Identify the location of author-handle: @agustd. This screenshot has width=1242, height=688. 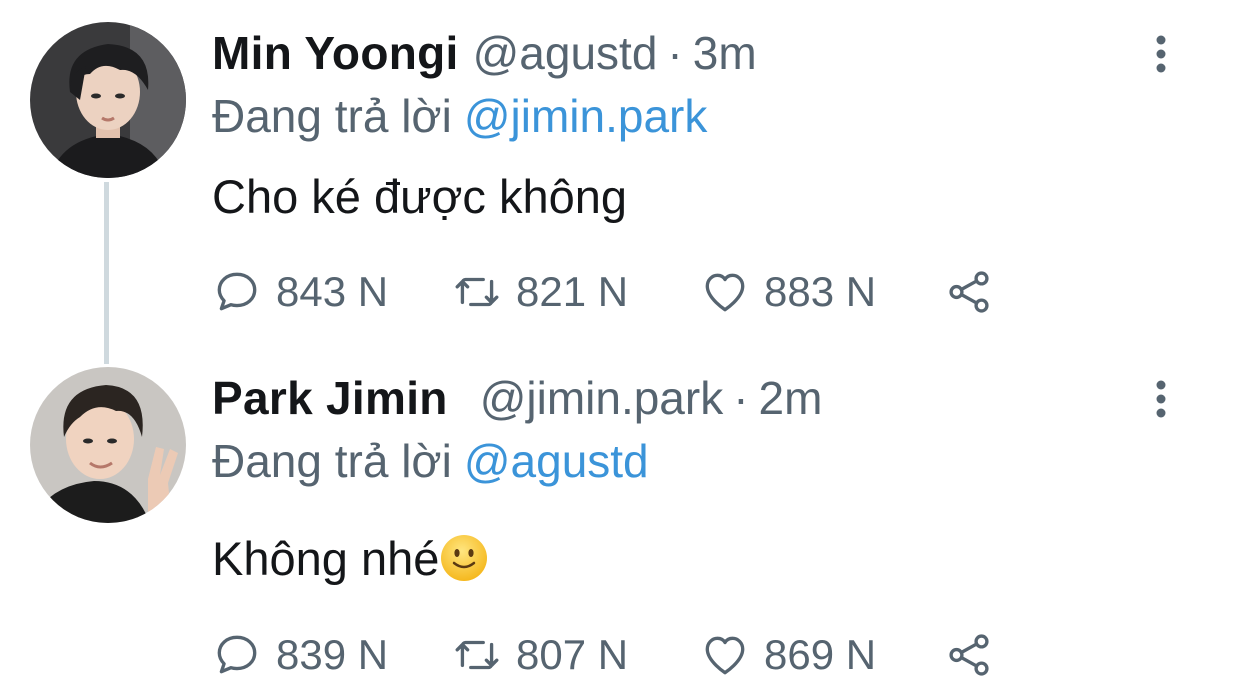
(565, 53).